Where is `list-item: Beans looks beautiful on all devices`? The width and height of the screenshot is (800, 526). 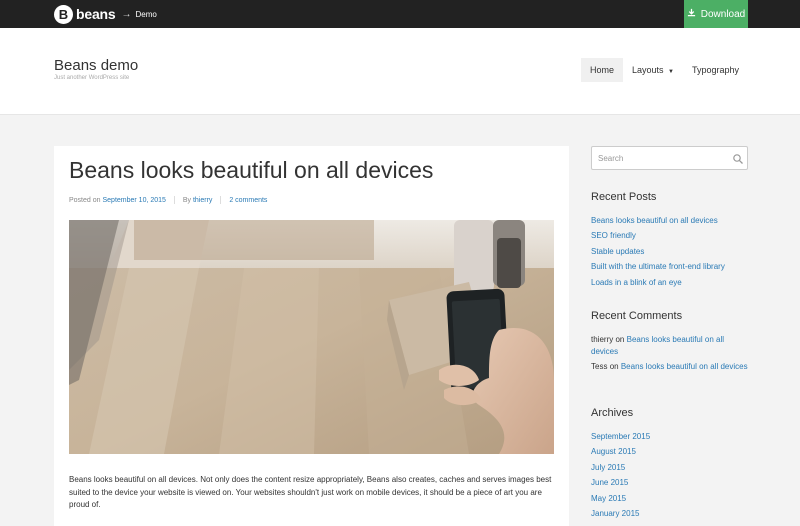 list-item: Beans looks beautiful on all devices is located at coordinates (671, 220).